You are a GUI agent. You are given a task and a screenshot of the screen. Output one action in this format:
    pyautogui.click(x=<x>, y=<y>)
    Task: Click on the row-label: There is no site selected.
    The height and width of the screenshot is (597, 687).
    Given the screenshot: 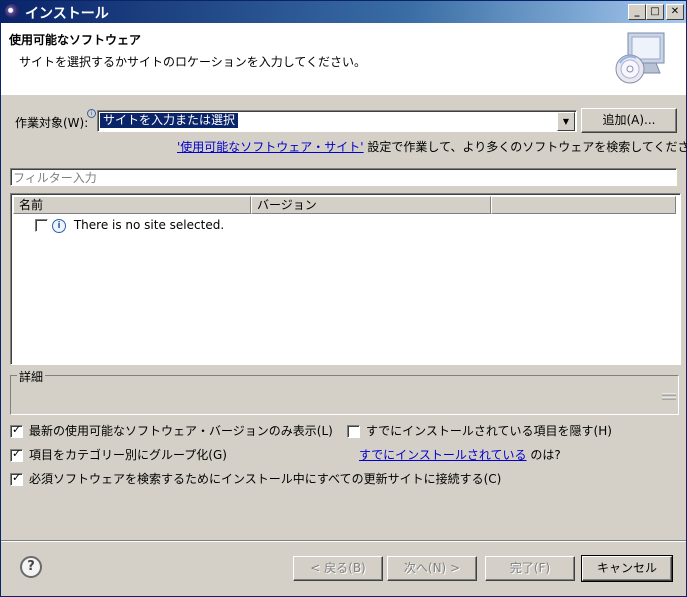 What is the action you would take?
    pyautogui.click(x=149, y=225)
    